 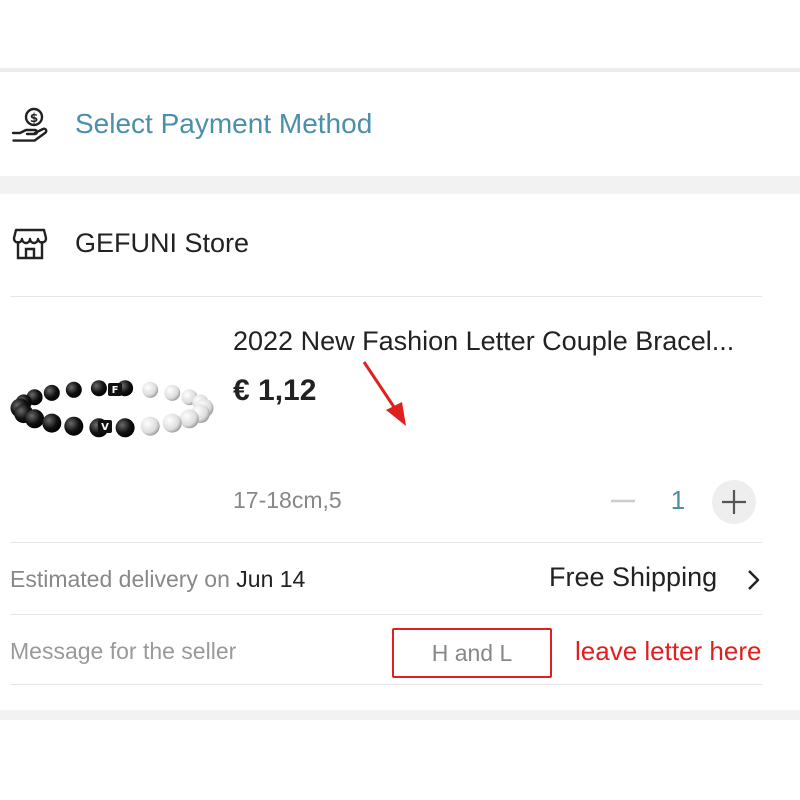 What do you see at coordinates (400, 715) in the screenshot?
I see `bottom-band` at bounding box center [400, 715].